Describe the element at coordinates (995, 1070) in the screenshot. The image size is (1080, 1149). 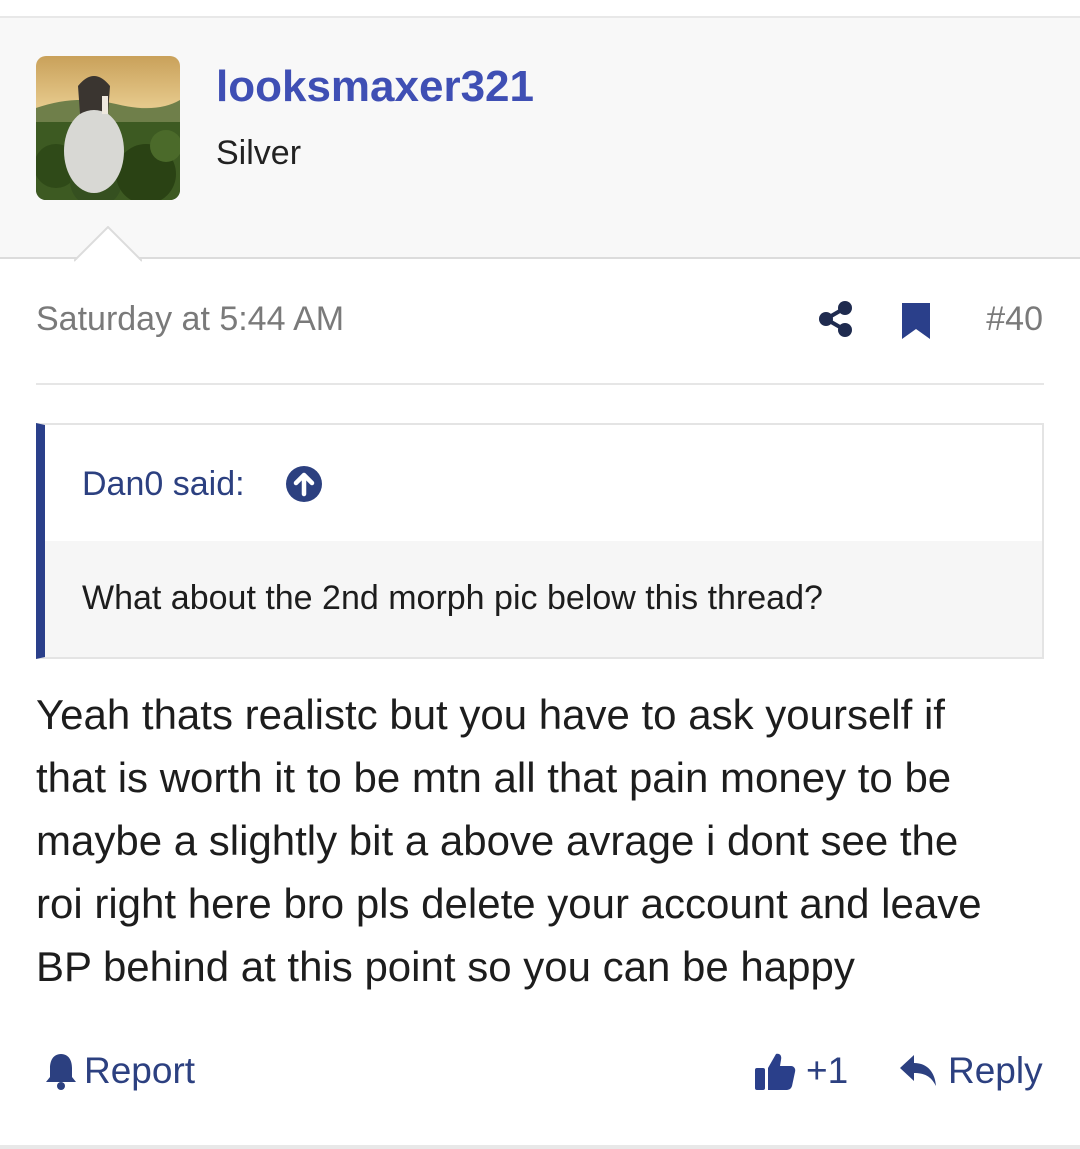
I see `reply-label: Reply` at that location.